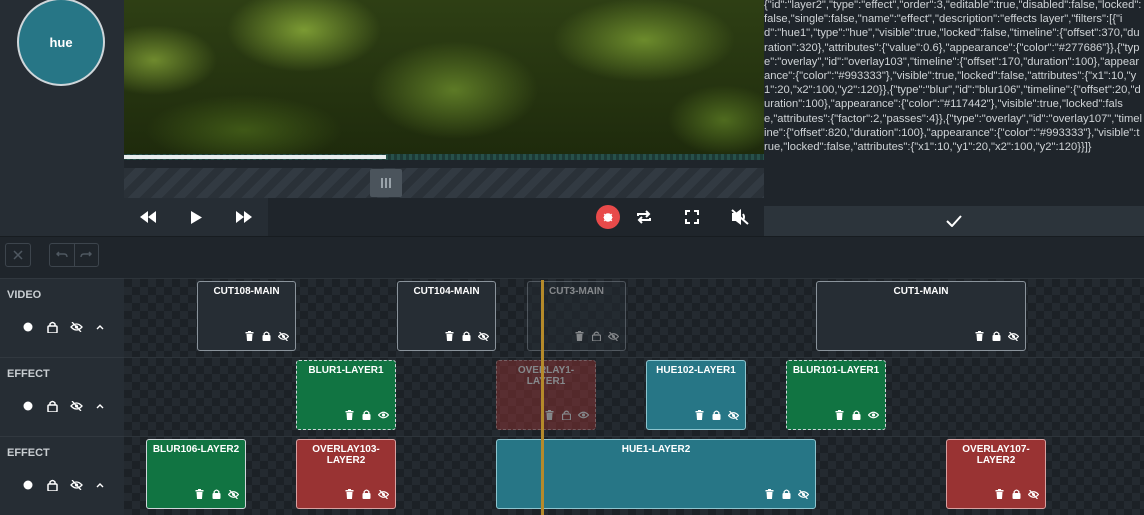  Describe the element at coordinates (546, 395) in the screenshot. I see `clip-overlay1: OVERLAY1-LAYER1` at that location.